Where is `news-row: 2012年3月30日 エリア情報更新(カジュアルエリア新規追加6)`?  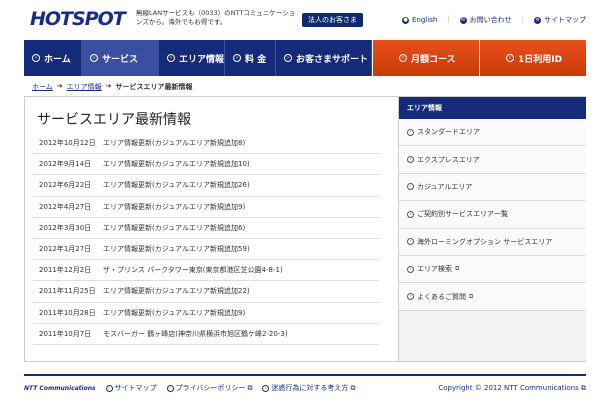
news-row: 2012年3月30日 エリア情報更新(カジュアルエリア新規追加6) is located at coordinates (206, 228).